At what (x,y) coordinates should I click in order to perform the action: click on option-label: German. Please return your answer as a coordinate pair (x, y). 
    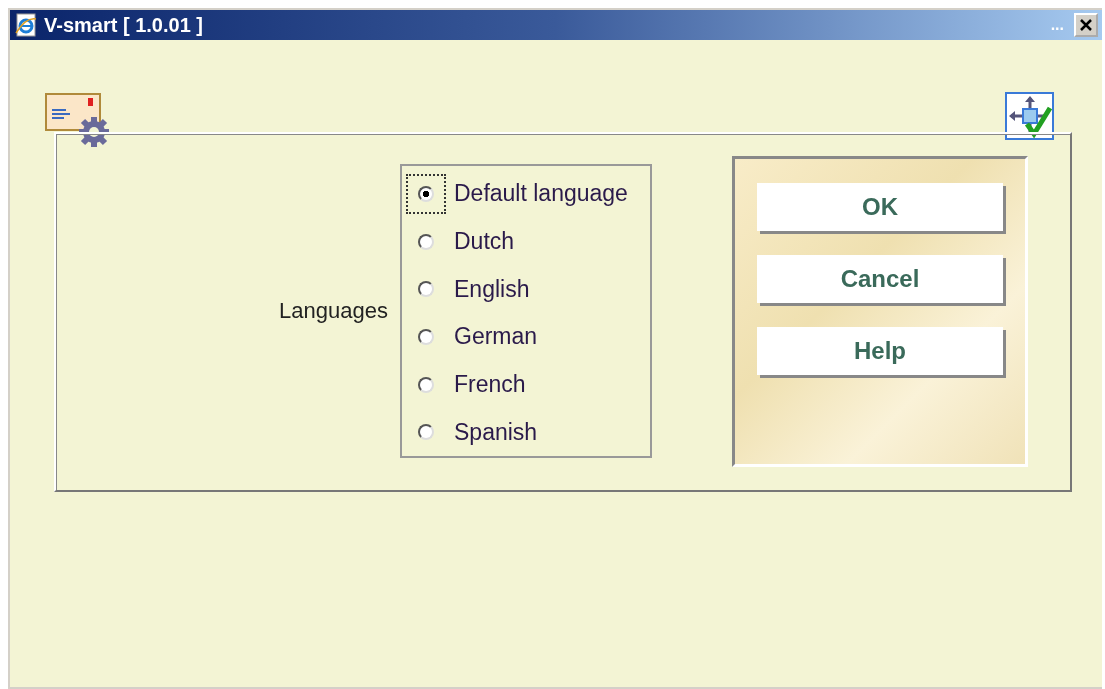
    Looking at the image, I should click on (496, 337).